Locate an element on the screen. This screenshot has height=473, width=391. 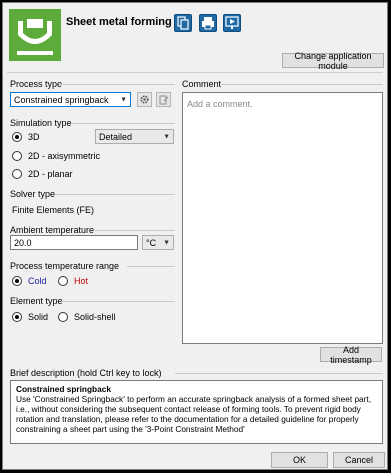
add-timestamp-button: Add timestamp is located at coordinates (351, 355).